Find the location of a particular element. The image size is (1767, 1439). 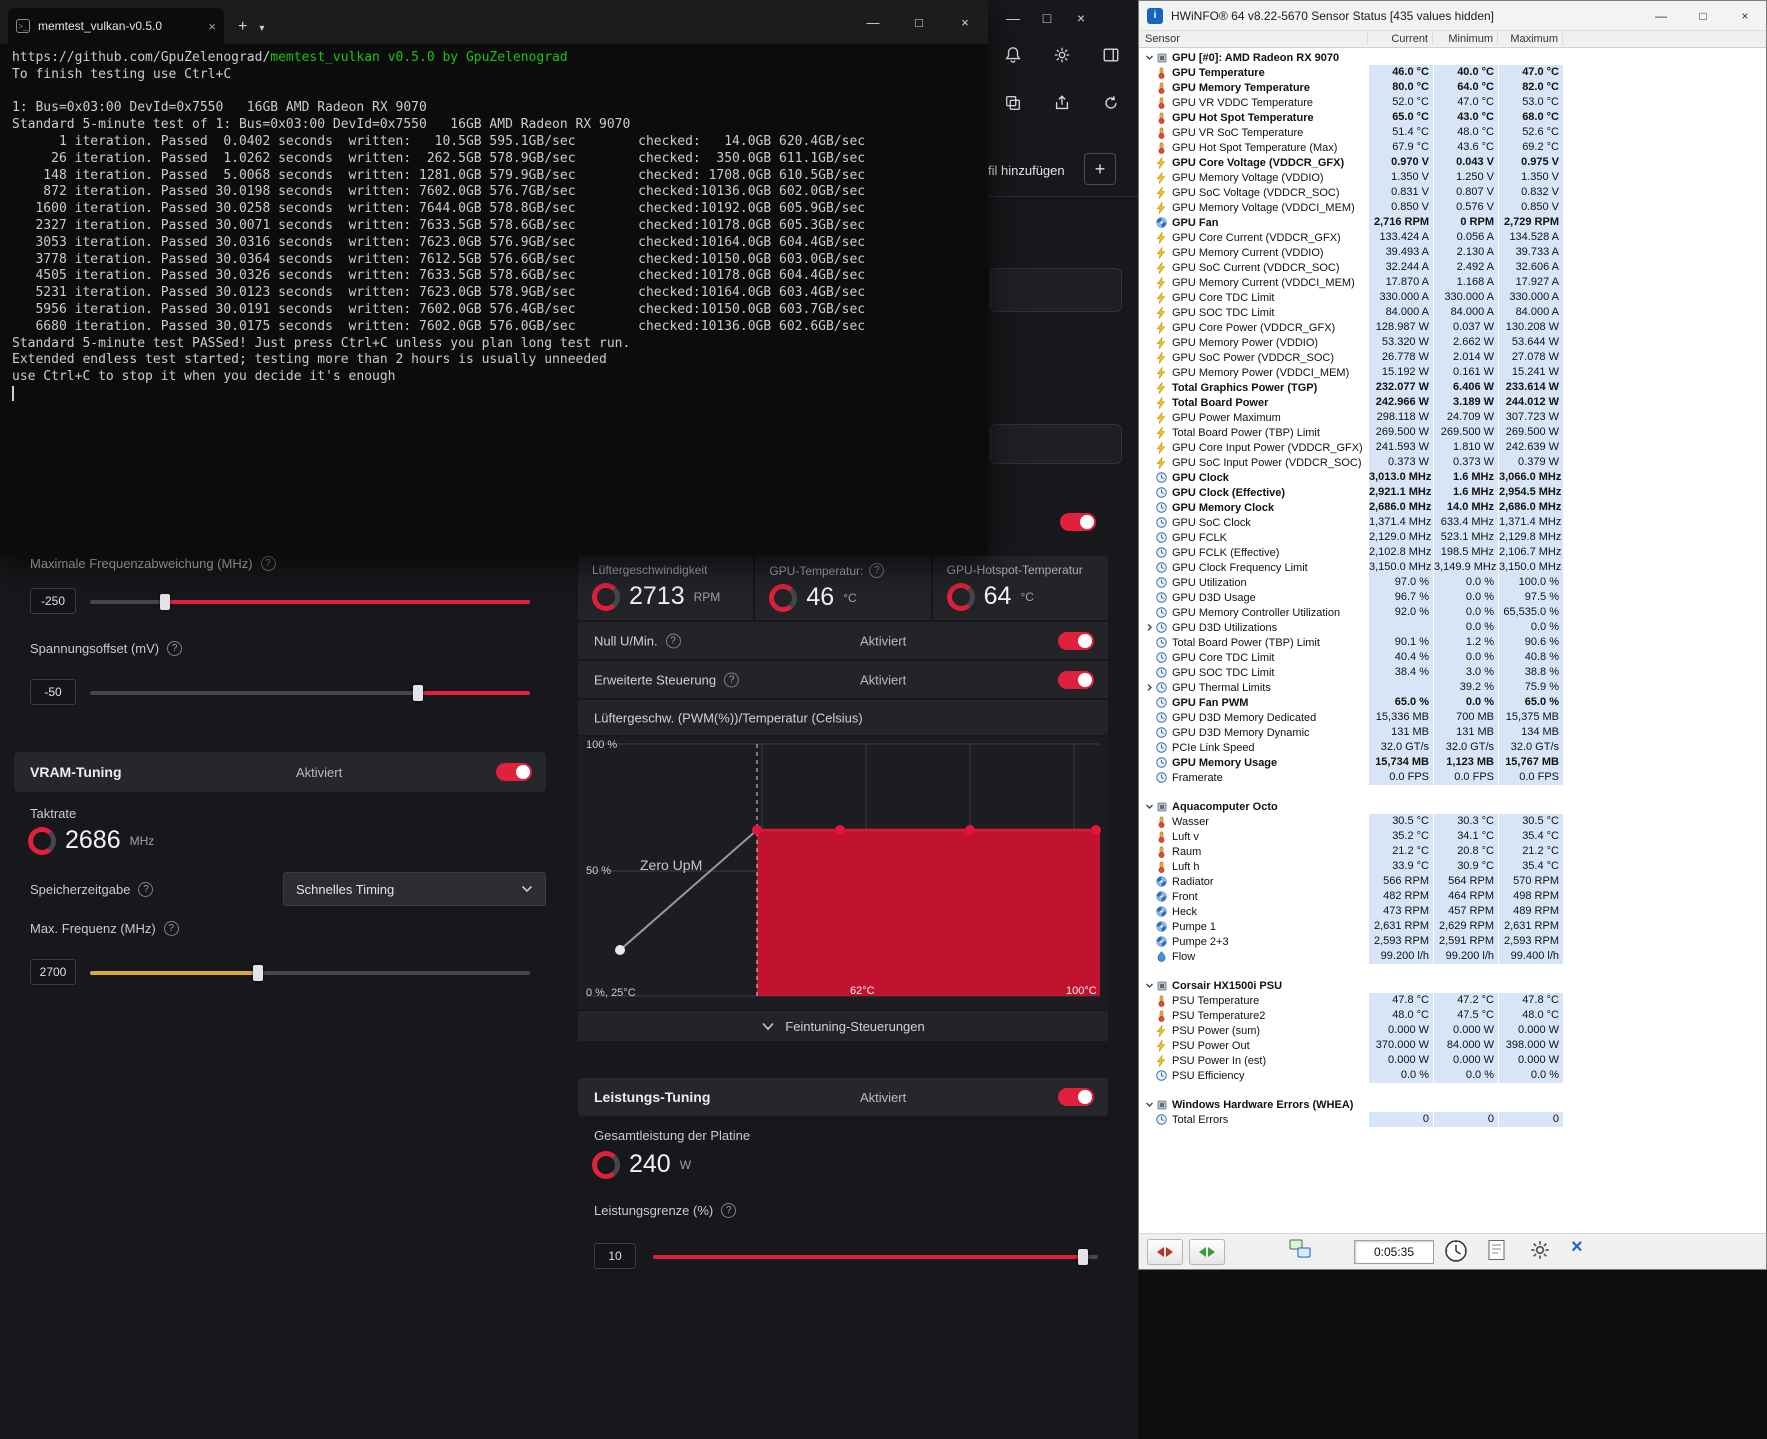

sensor-row: GPU Clock 3,013.0 MHz 1.6 MHz 3,066.0 MHz is located at coordinates (1454, 477).